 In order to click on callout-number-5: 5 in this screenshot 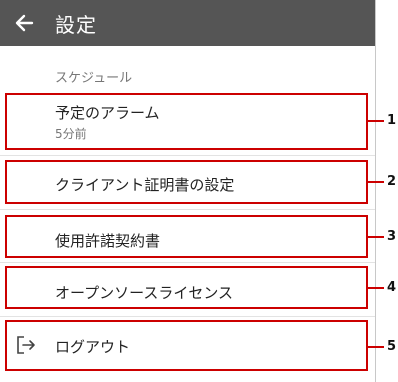, I will do `click(392, 346)`.